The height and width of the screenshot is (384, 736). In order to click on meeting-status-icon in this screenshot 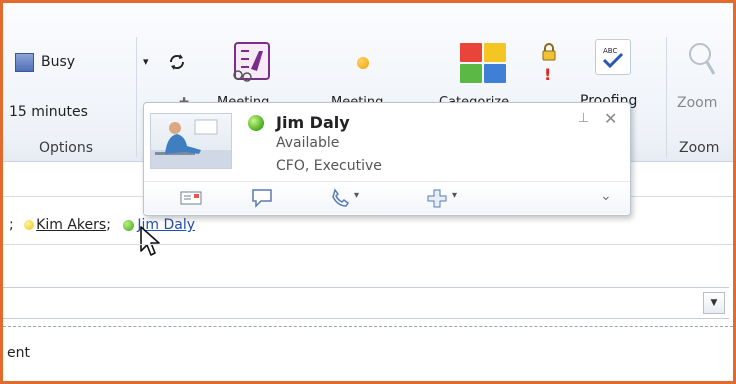, I will do `click(363, 63)`.